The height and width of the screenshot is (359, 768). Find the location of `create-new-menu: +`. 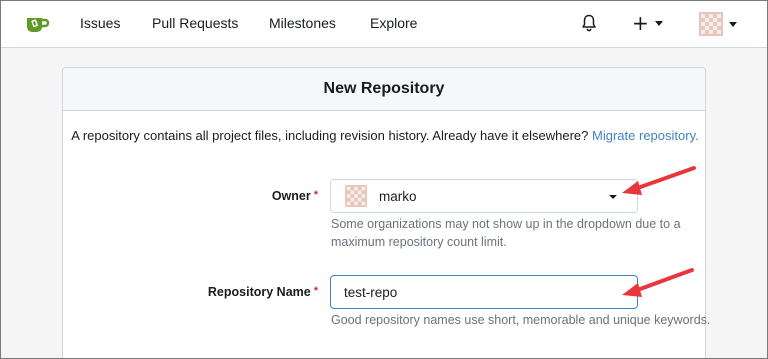

create-new-menu: + is located at coordinates (647, 23).